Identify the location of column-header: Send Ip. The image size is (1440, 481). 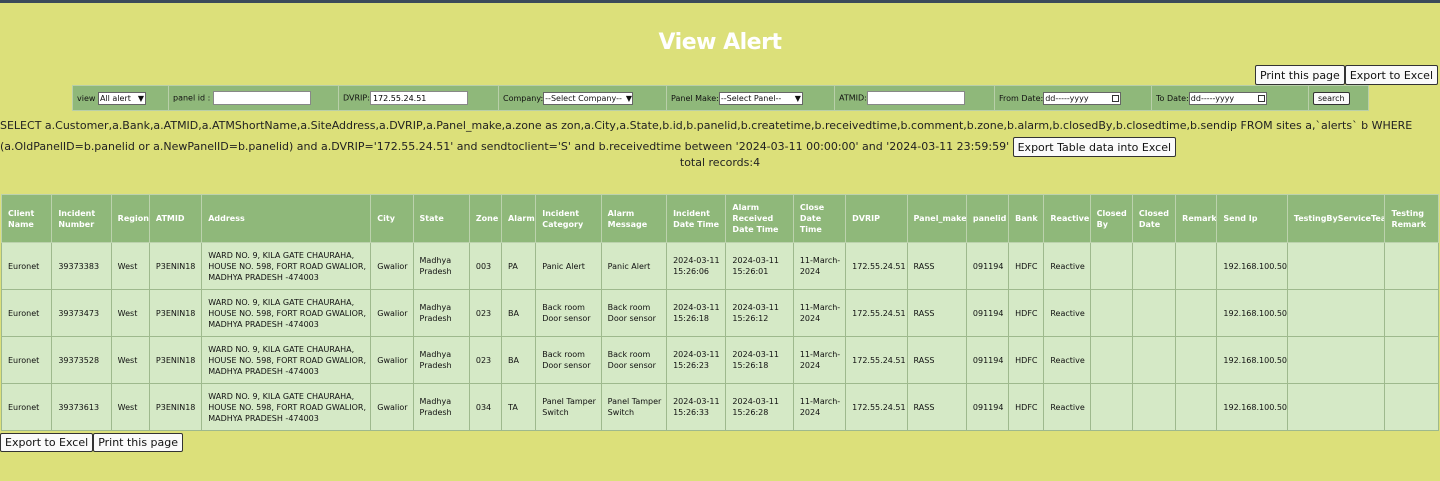
(1252, 218).